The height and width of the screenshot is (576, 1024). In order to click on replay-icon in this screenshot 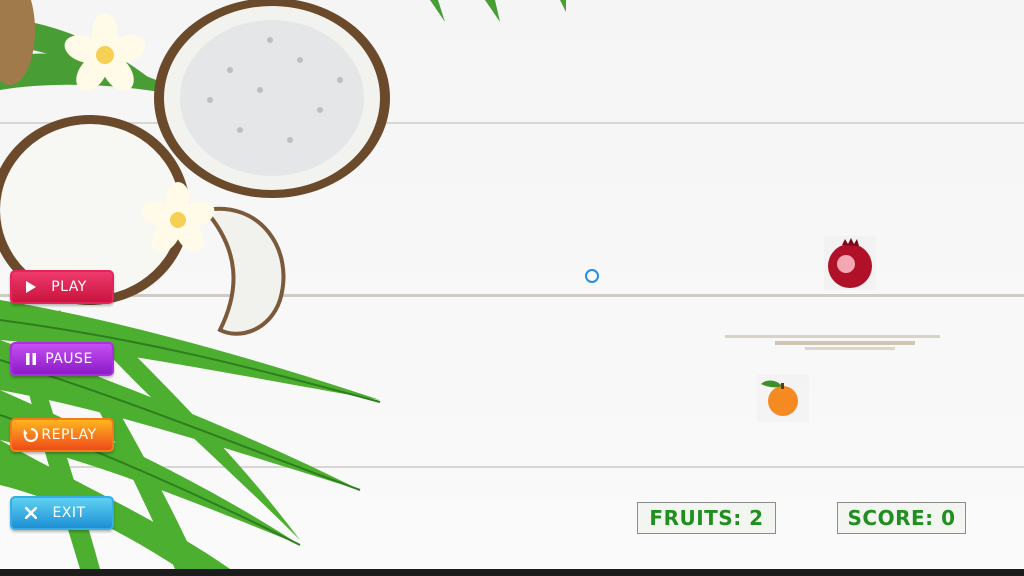, I will do `click(31, 435)`.